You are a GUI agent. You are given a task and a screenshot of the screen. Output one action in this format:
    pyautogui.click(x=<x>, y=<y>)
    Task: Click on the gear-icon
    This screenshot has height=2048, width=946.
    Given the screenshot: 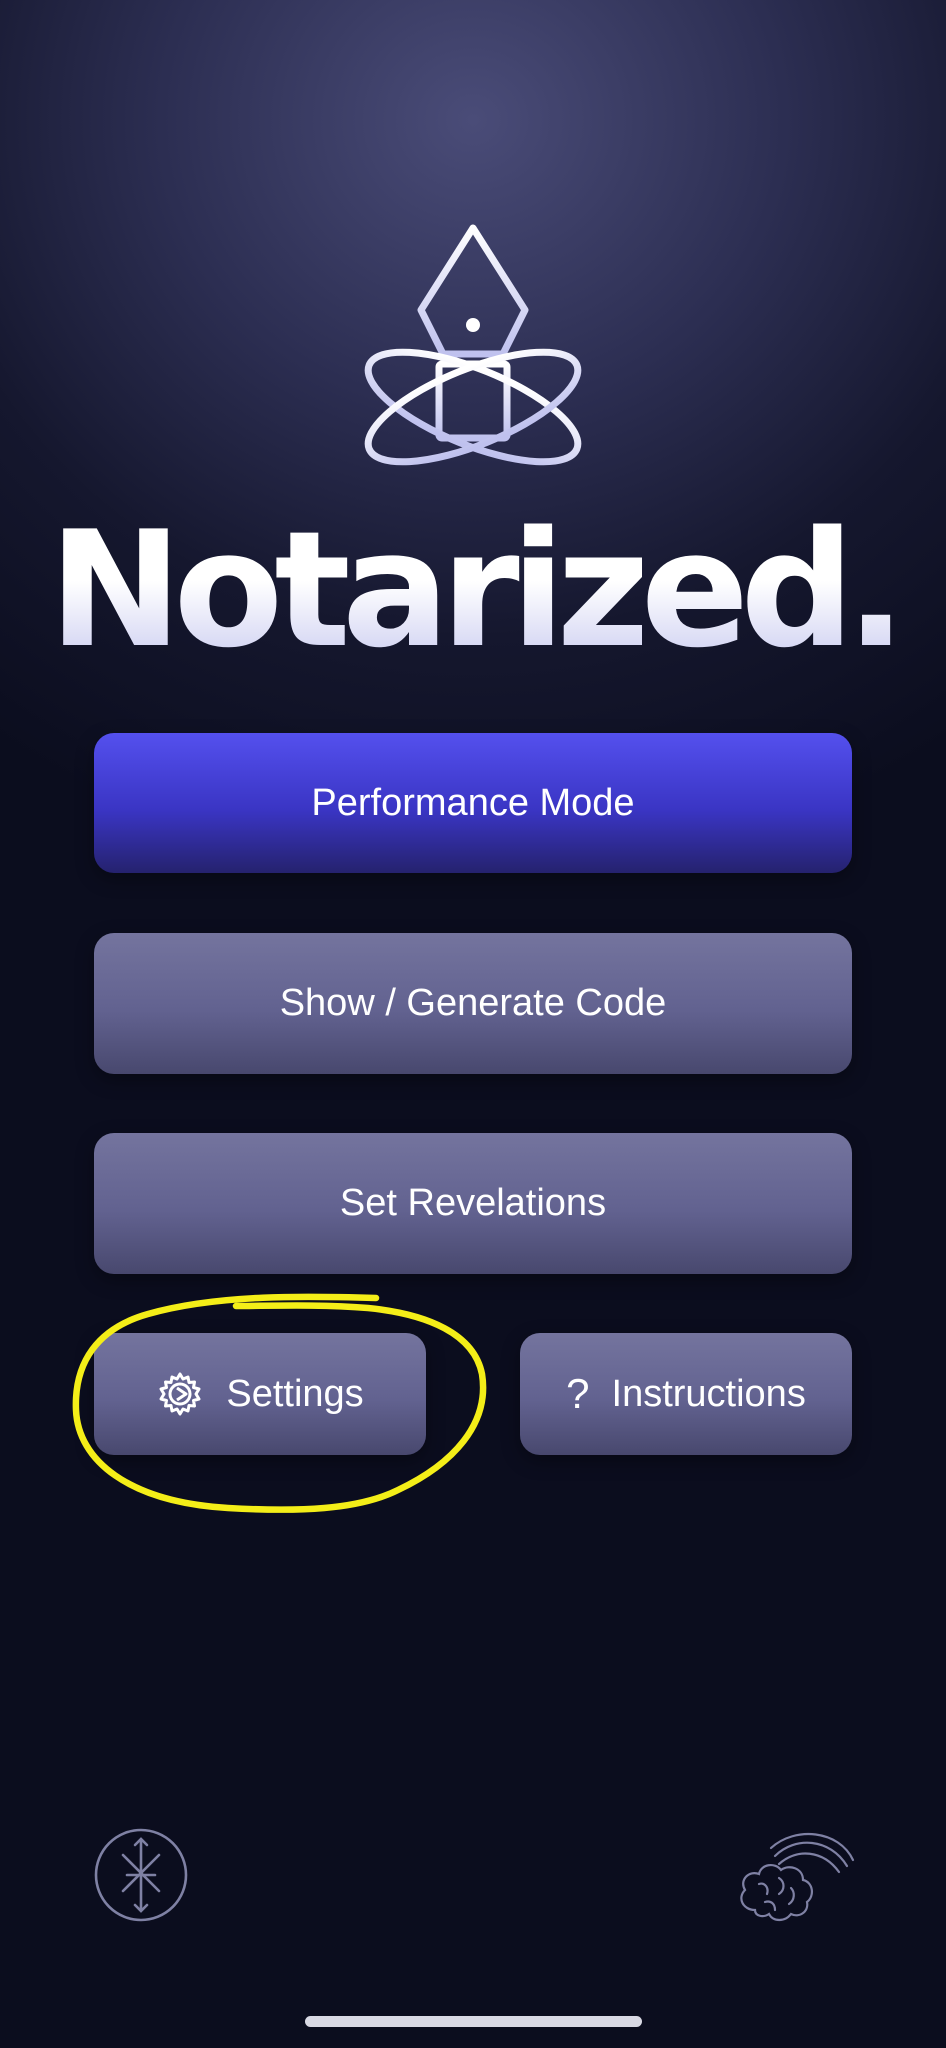 What is the action you would take?
    pyautogui.click(x=180, y=1394)
    